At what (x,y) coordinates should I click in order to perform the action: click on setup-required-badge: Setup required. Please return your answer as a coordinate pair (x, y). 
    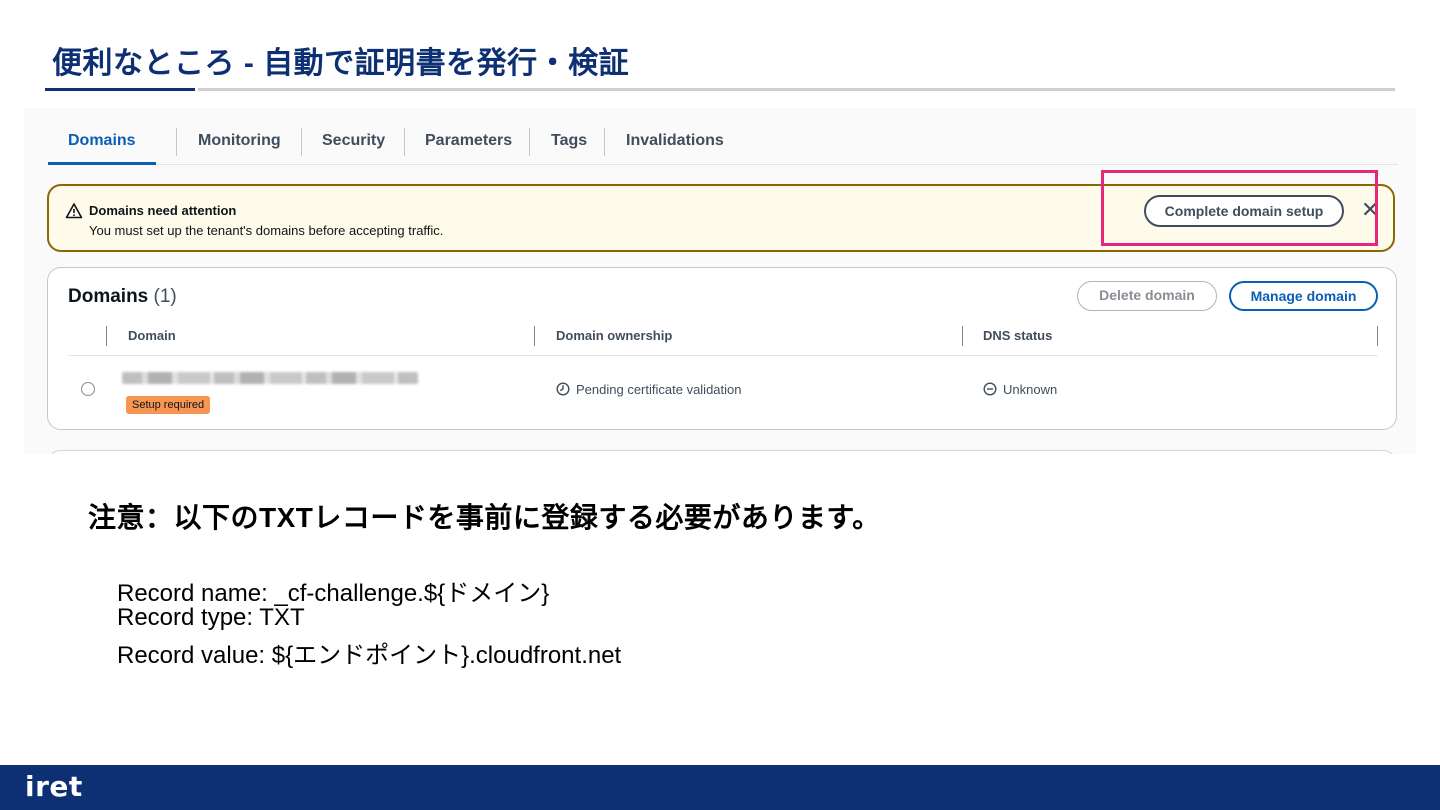
    Looking at the image, I should click on (168, 405).